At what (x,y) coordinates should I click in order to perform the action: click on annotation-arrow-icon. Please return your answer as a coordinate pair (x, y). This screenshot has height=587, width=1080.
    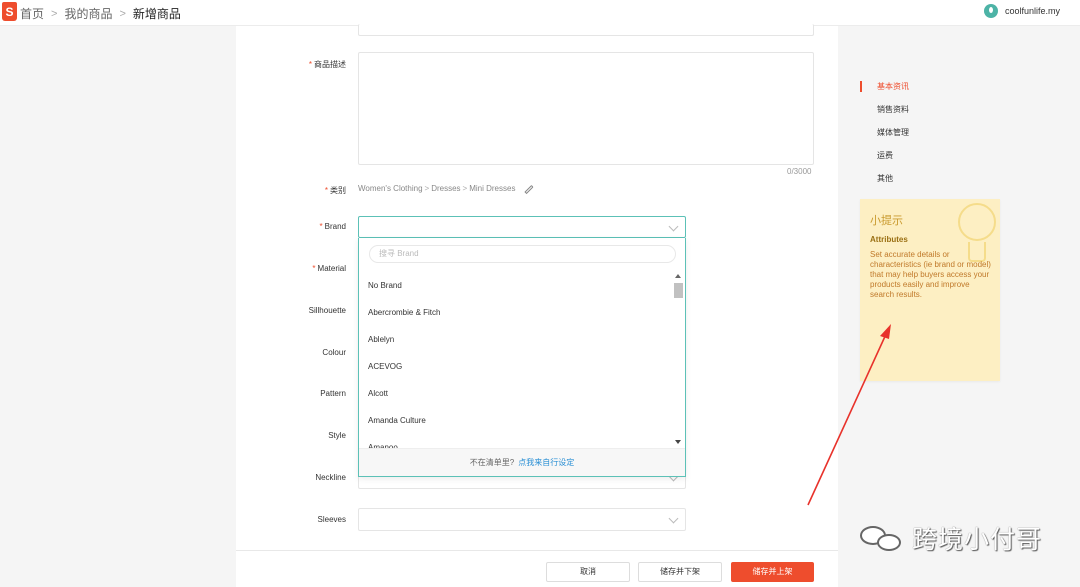
    Looking at the image, I should click on (849, 415).